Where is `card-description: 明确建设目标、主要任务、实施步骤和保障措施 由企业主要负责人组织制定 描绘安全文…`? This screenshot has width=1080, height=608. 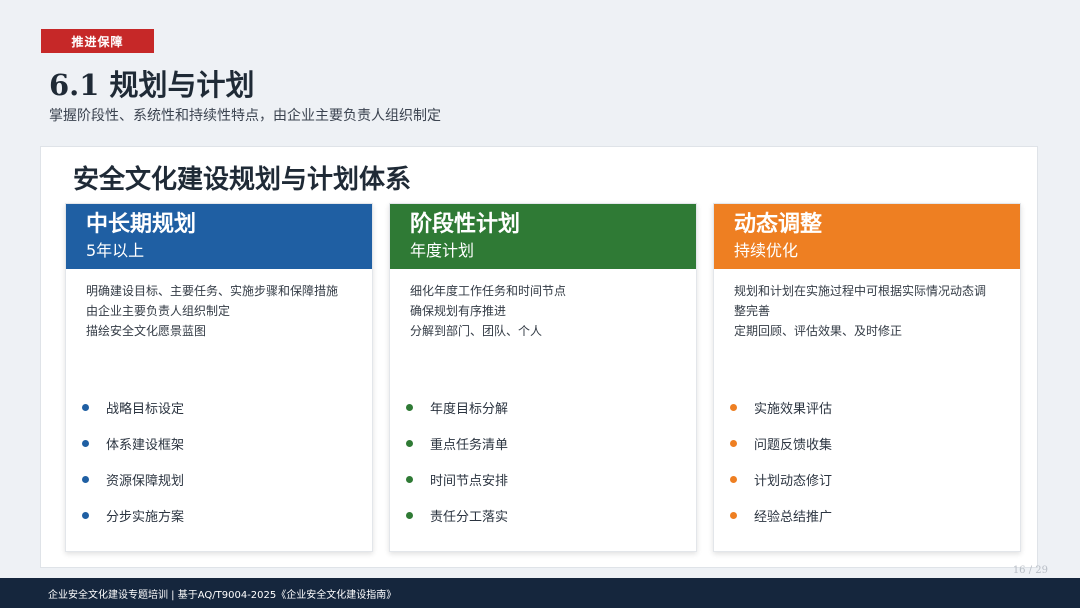 card-description: 明确建设目标、主要任务、实施步骤和保障措施 由企业主要负责人组织制定 描绘安全文… is located at coordinates (219, 305).